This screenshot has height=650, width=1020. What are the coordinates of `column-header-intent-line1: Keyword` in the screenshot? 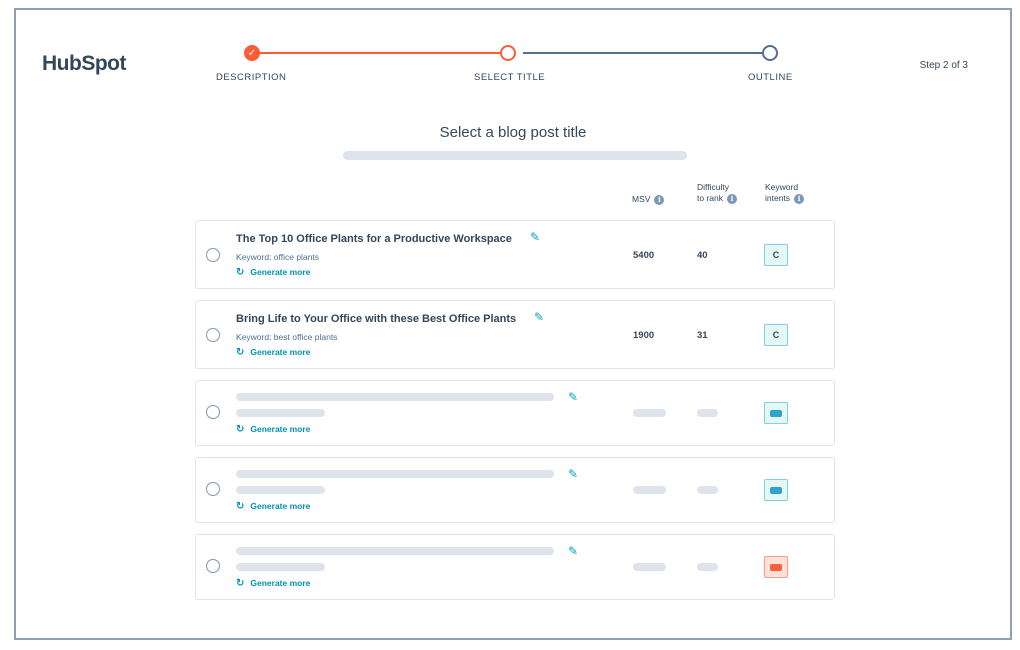 It's located at (782, 187).